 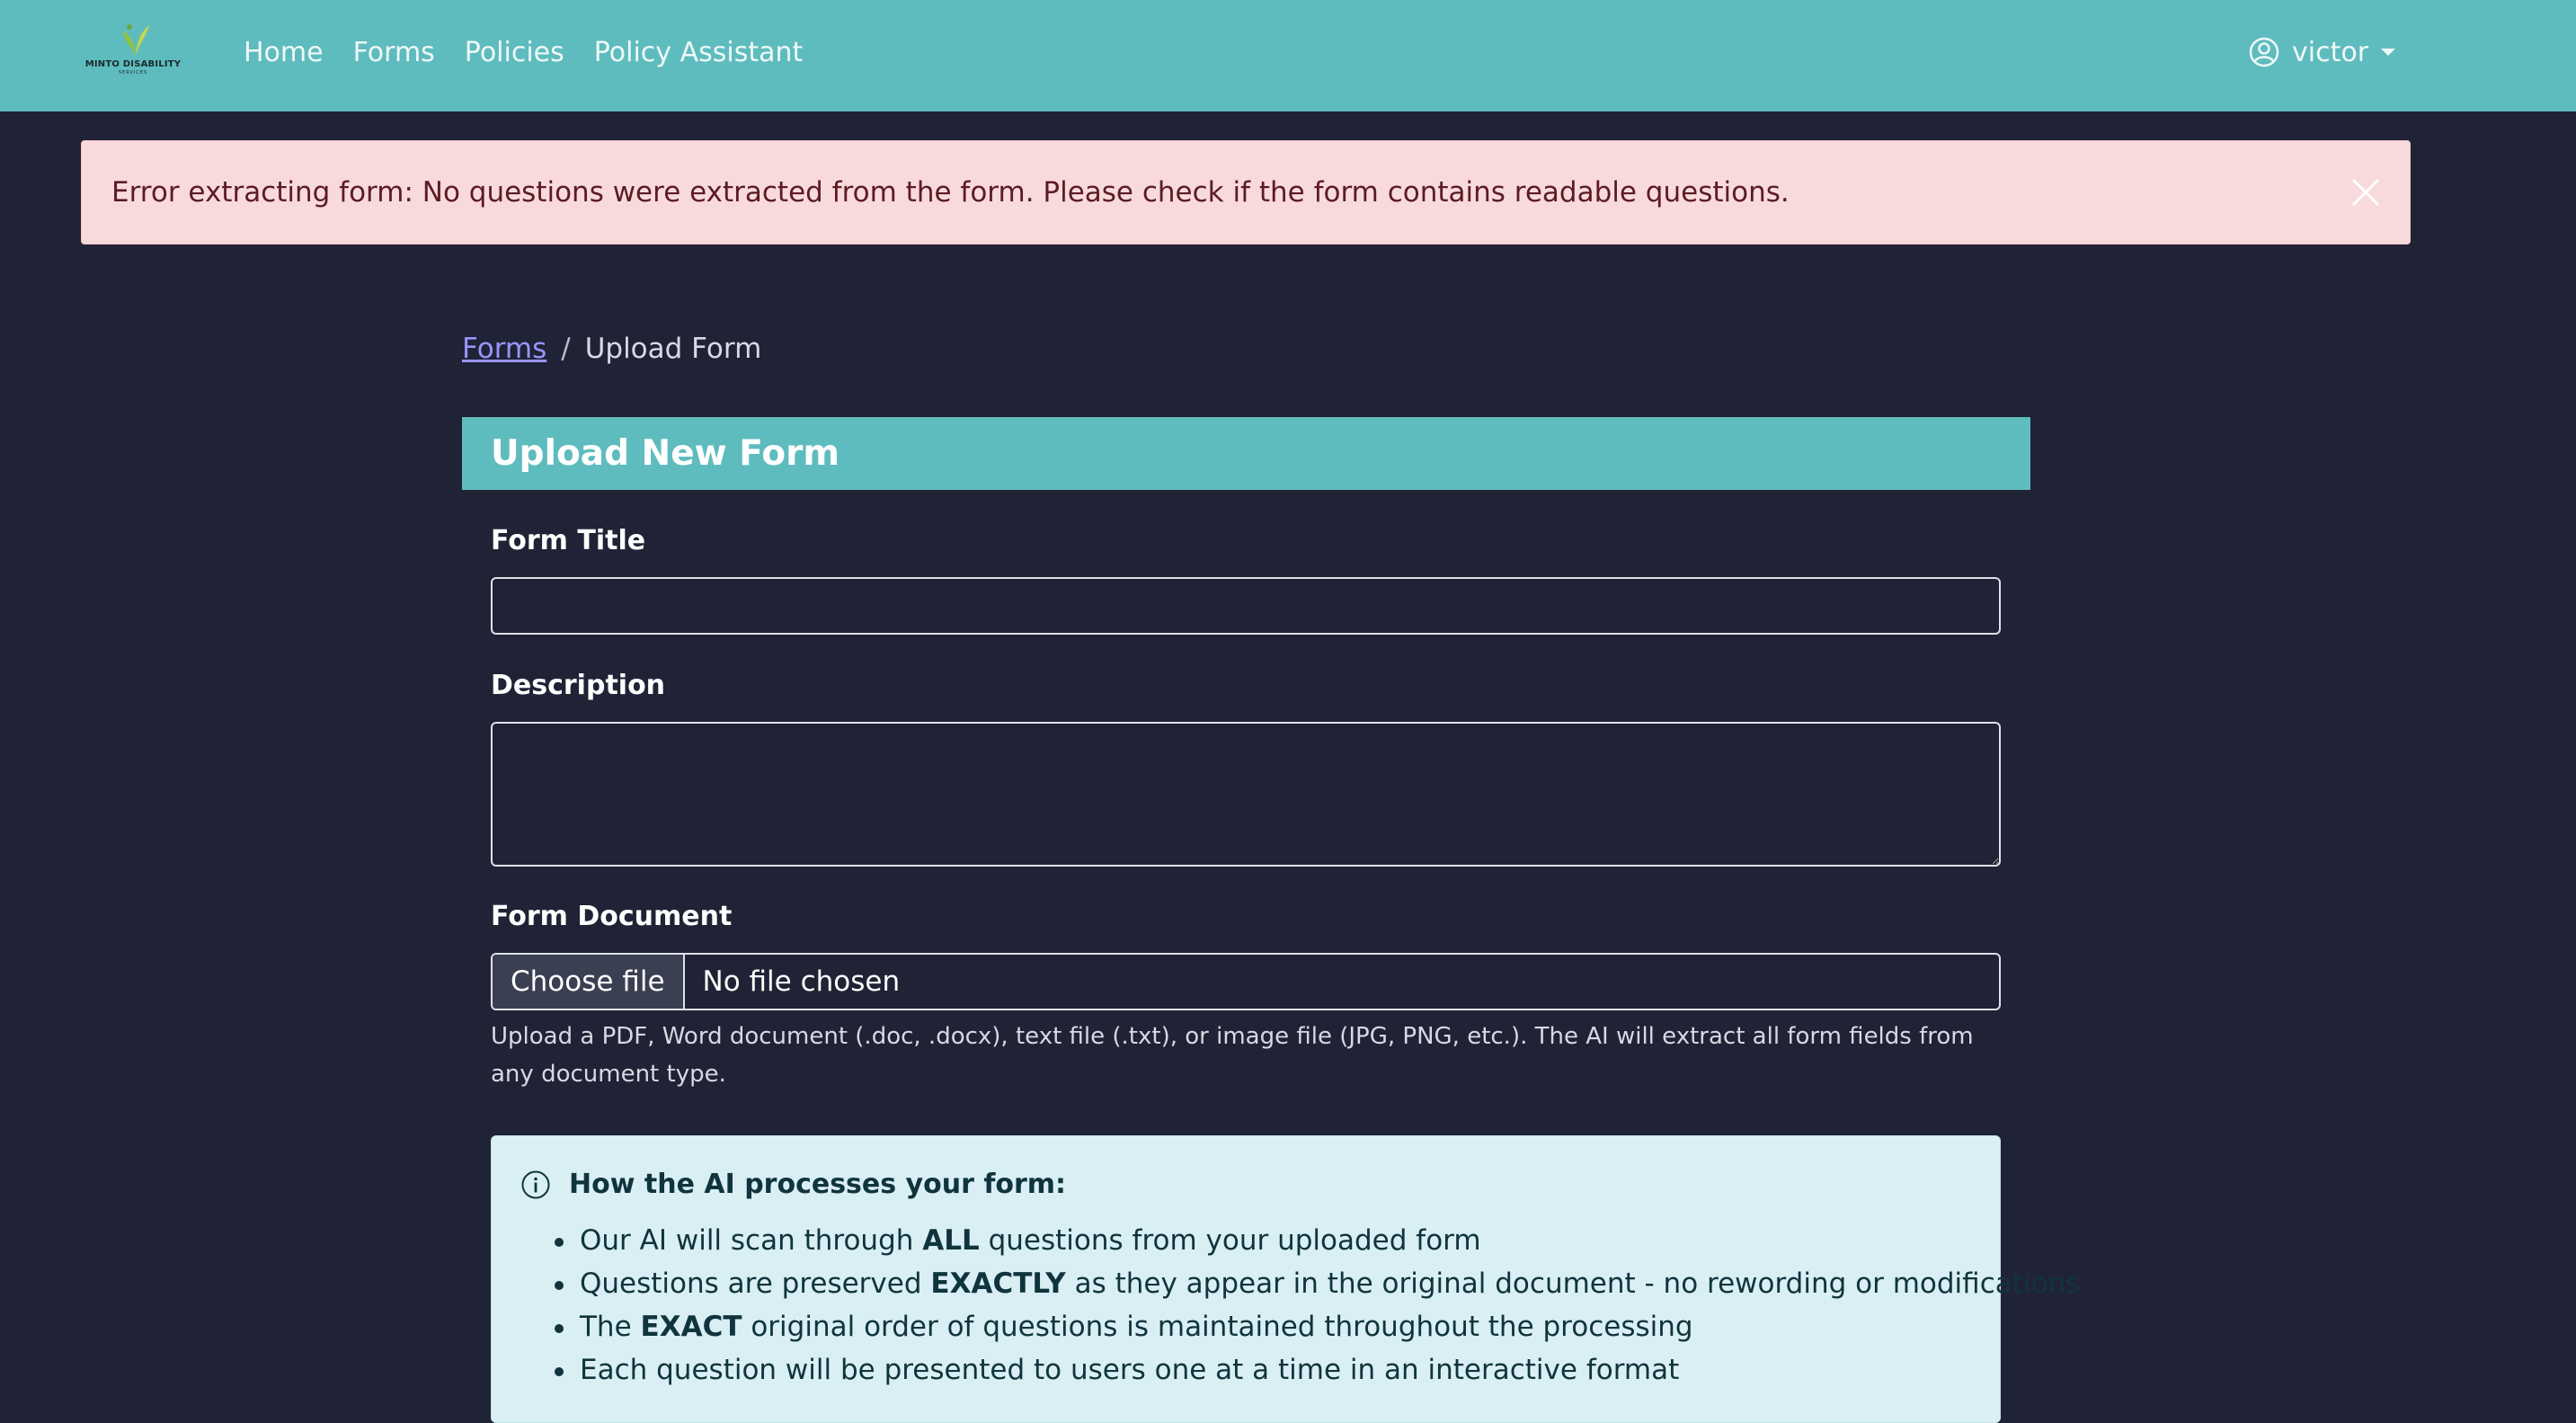 I want to click on file-status: No file chosen, so click(x=801, y=982).